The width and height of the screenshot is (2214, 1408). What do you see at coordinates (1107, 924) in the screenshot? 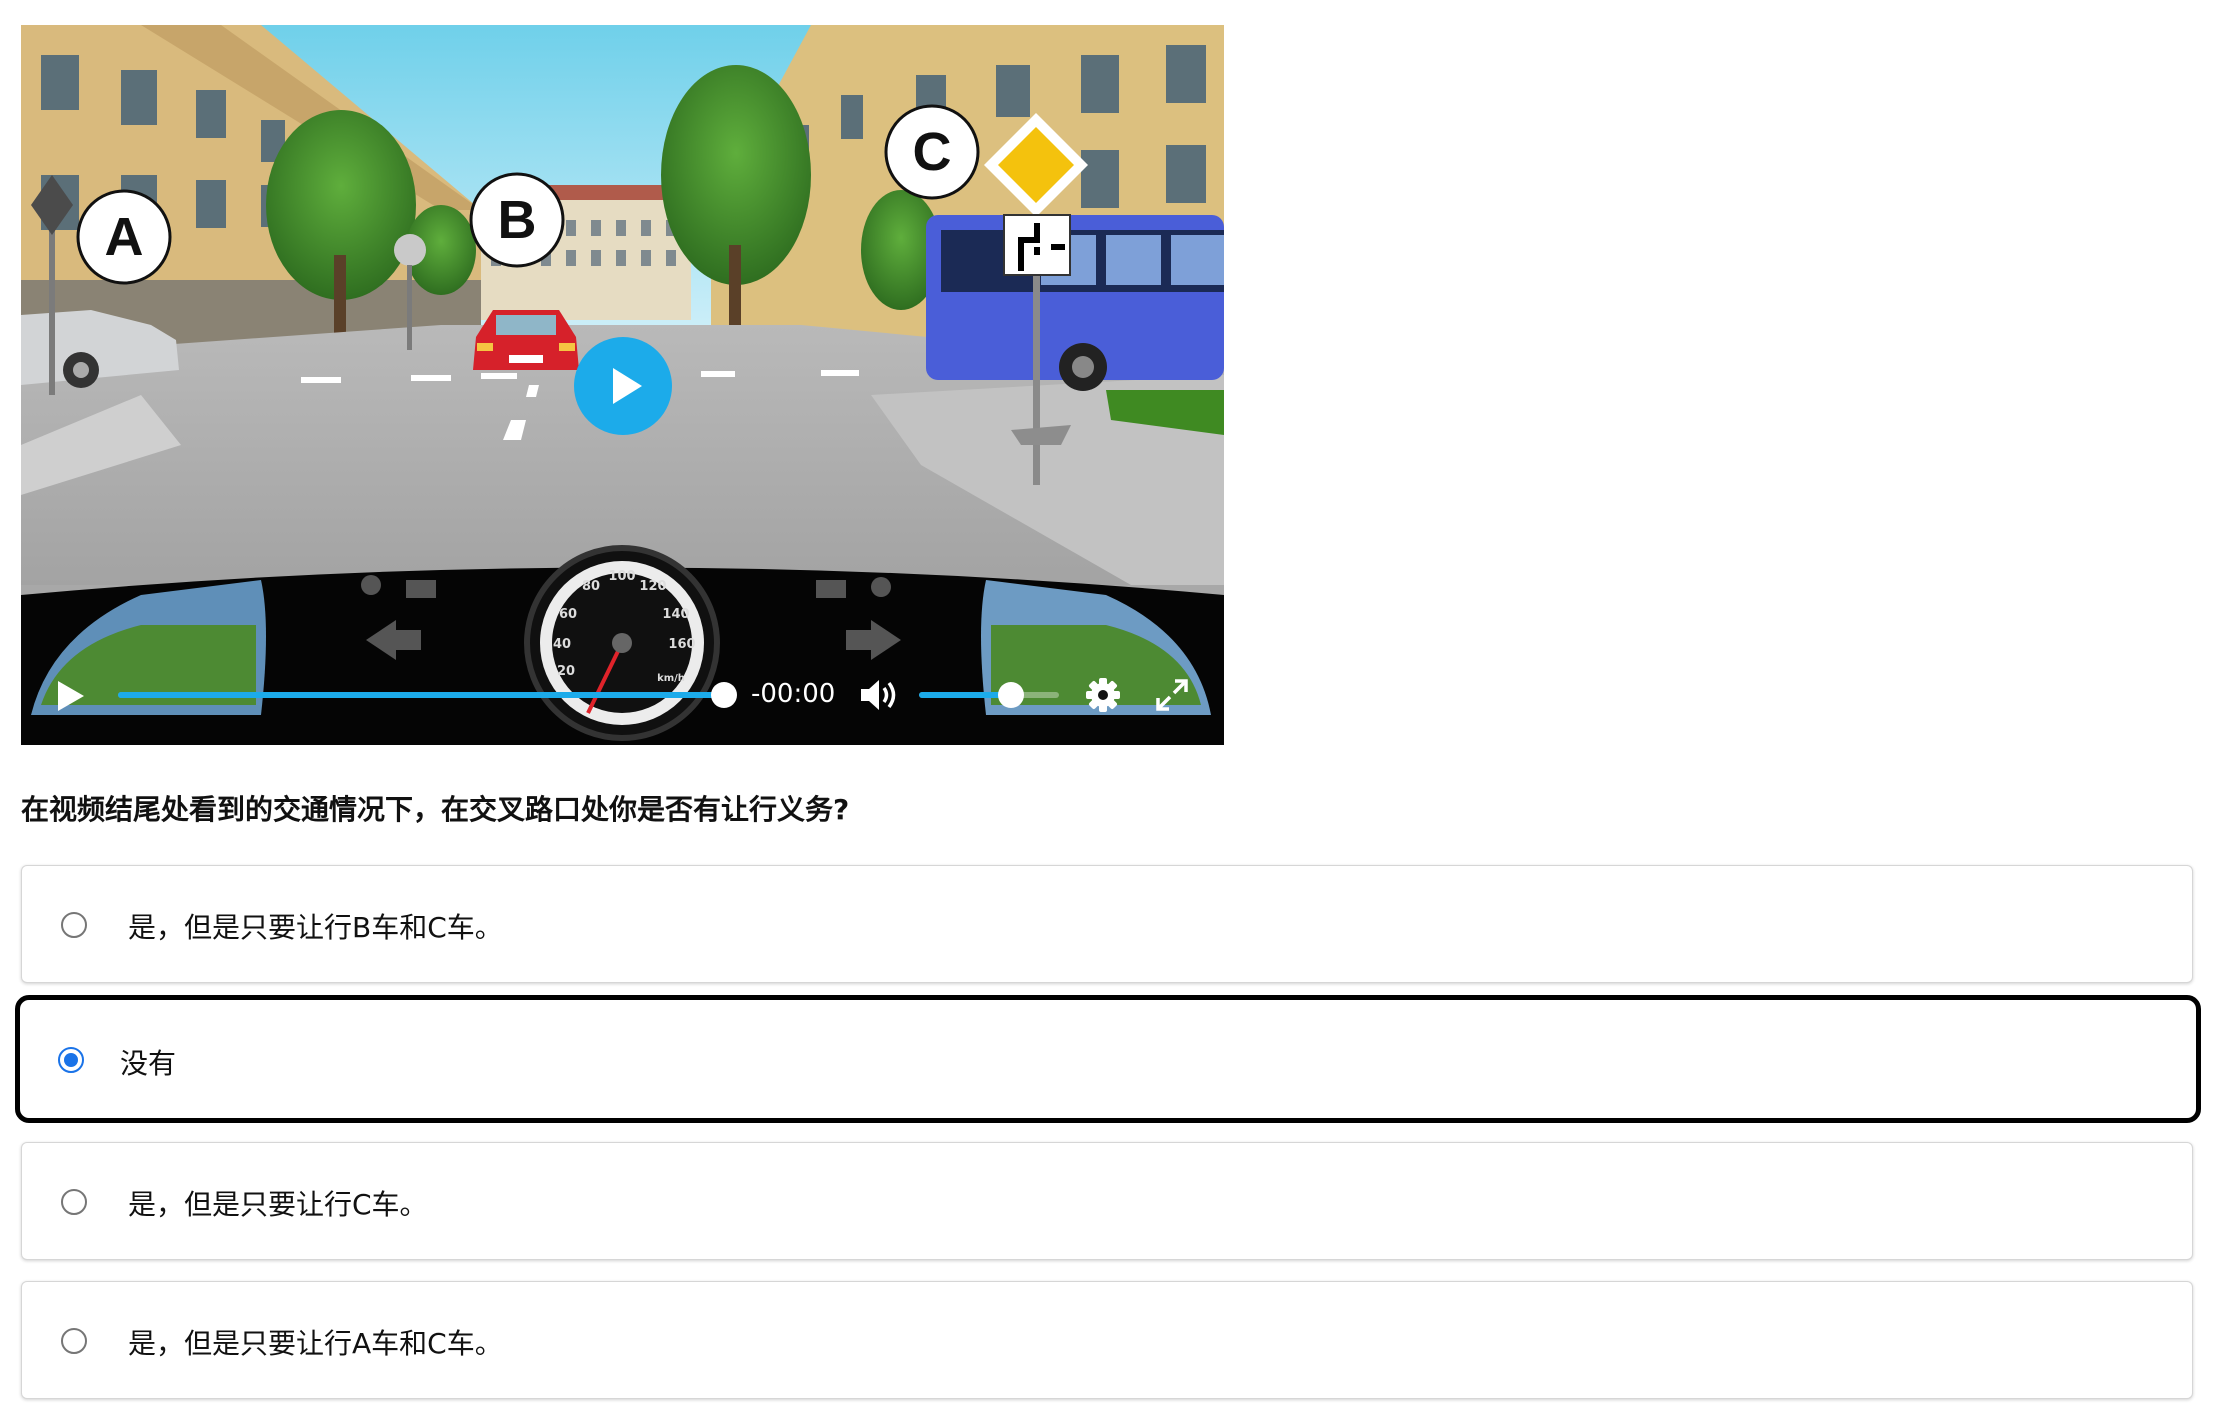
I see `answer-option: 是，但是只要让行B车和C车。` at bounding box center [1107, 924].